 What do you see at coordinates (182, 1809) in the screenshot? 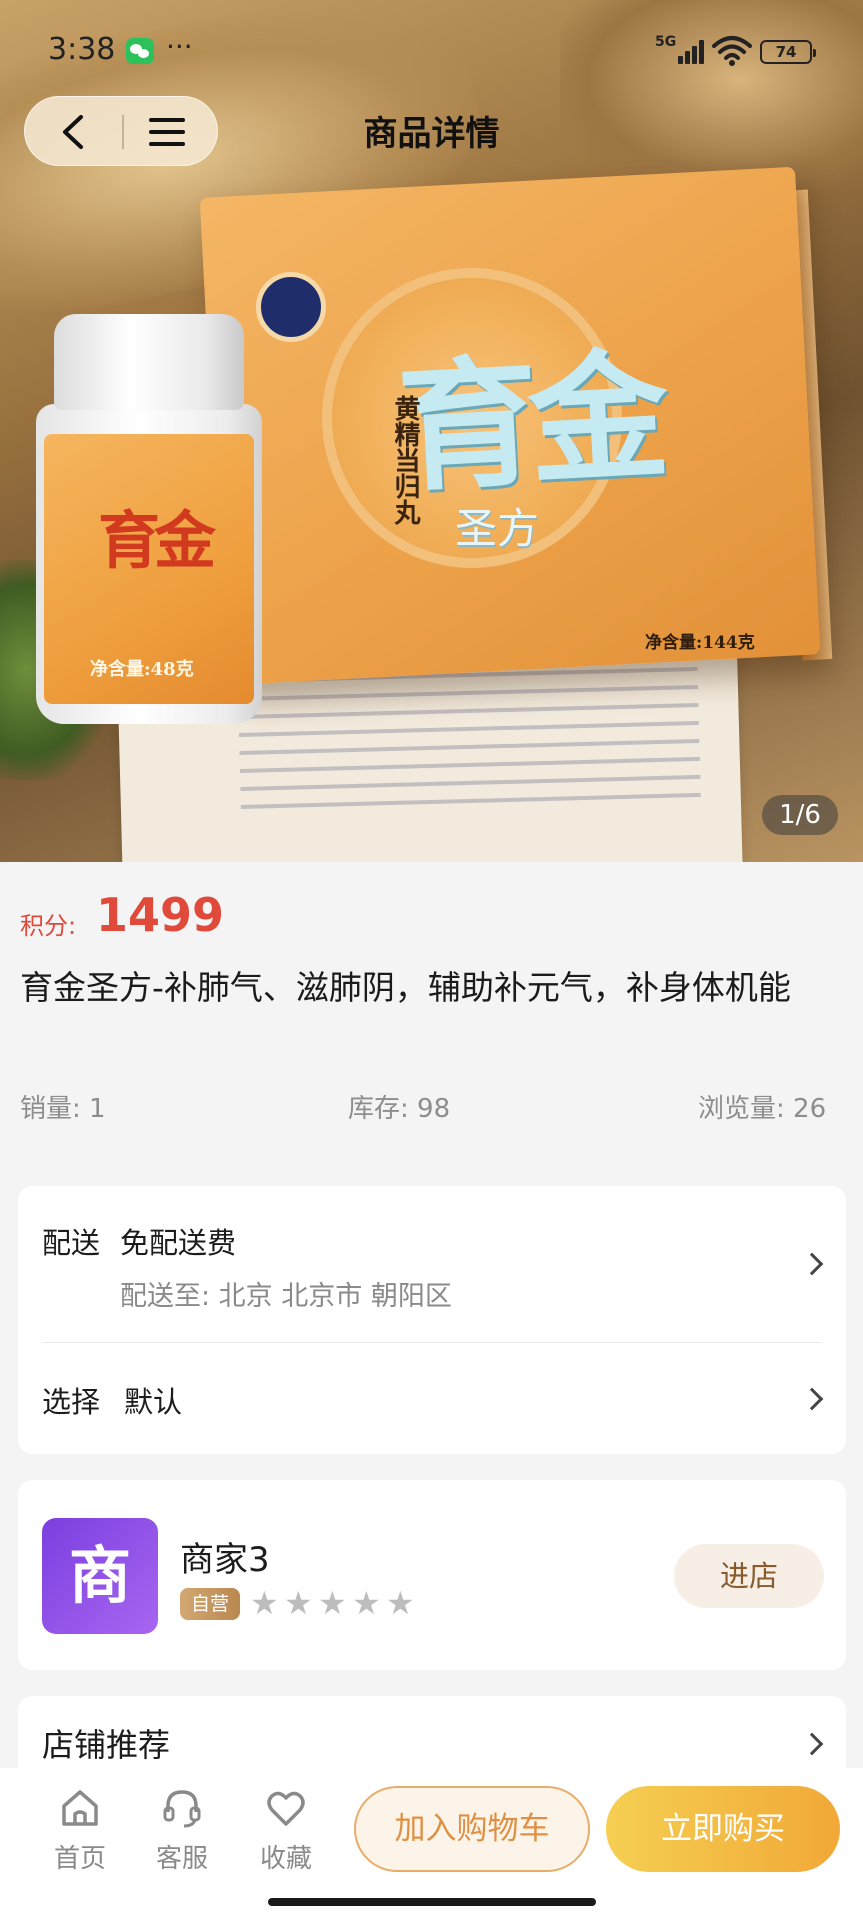
I see `headset-icon` at bounding box center [182, 1809].